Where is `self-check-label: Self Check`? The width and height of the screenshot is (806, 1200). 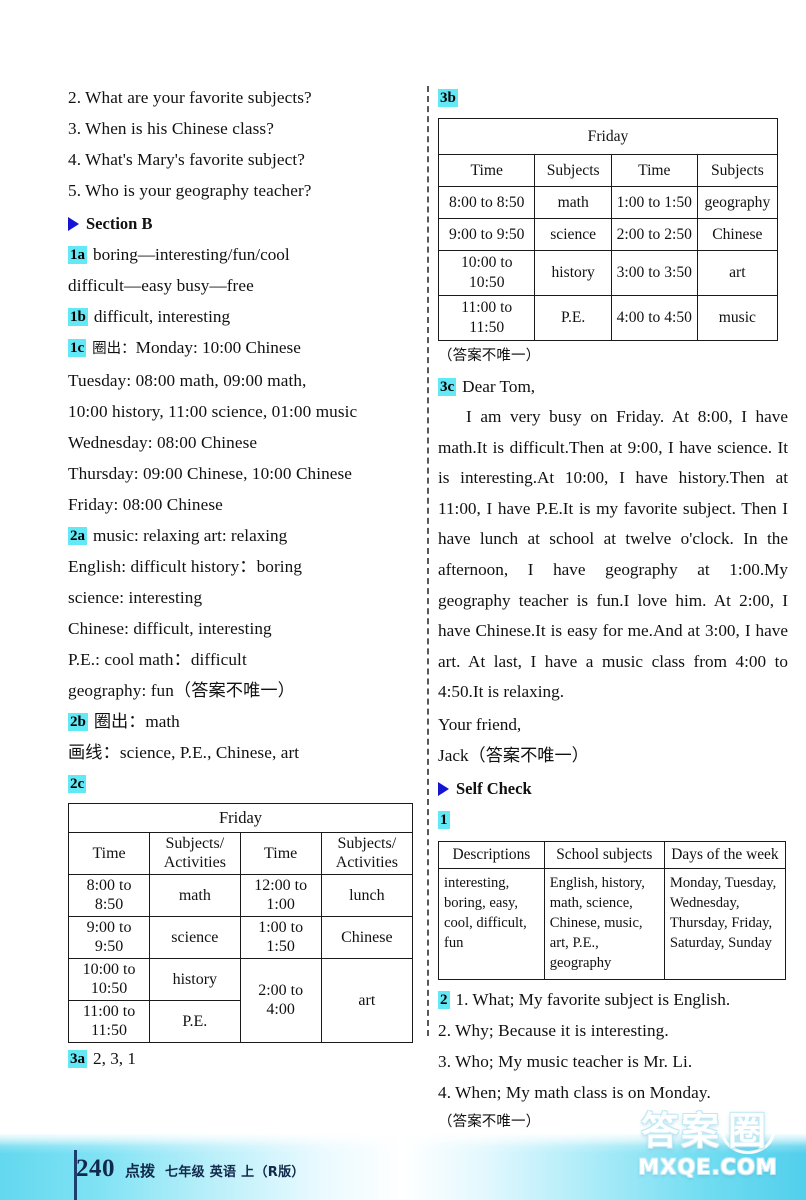 self-check-label: Self Check is located at coordinates (494, 789).